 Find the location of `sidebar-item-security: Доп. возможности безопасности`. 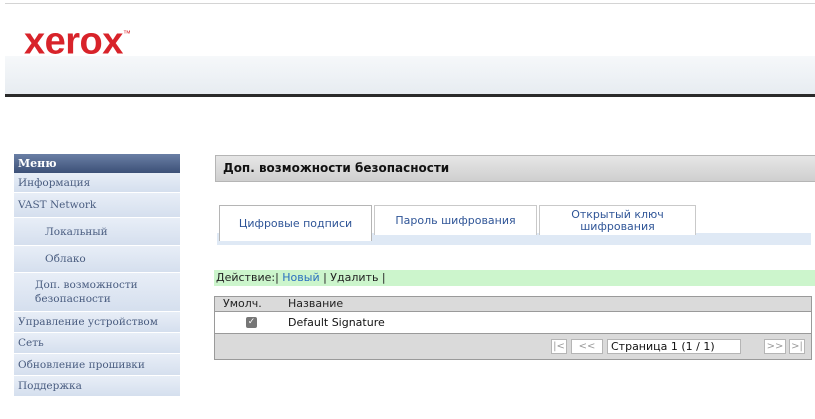

sidebar-item-security: Доп. возможности безопасности is located at coordinates (97, 292).